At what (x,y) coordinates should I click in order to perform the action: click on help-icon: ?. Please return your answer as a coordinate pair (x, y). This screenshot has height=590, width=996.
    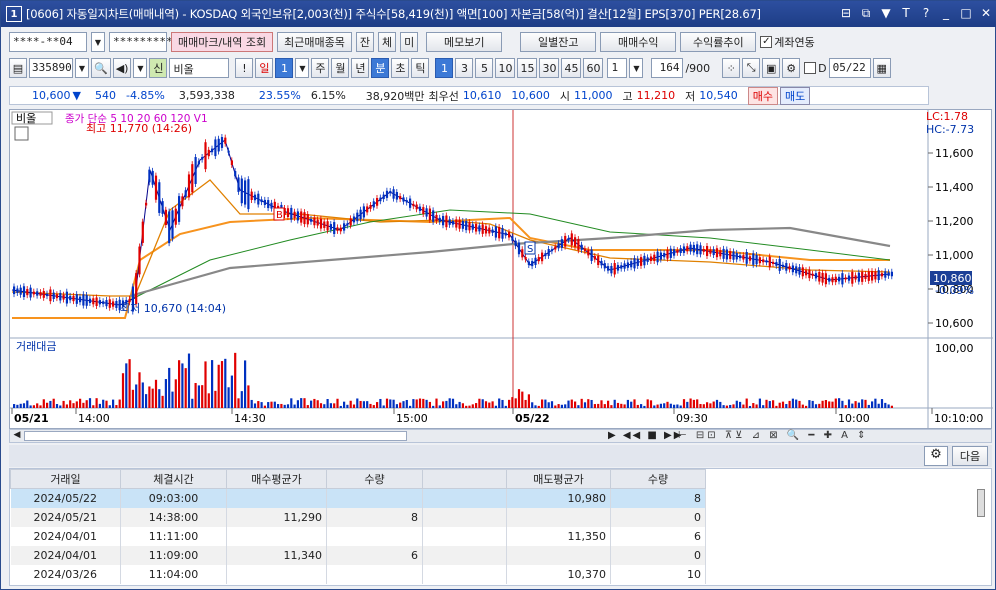
    Looking at the image, I should click on (926, 13).